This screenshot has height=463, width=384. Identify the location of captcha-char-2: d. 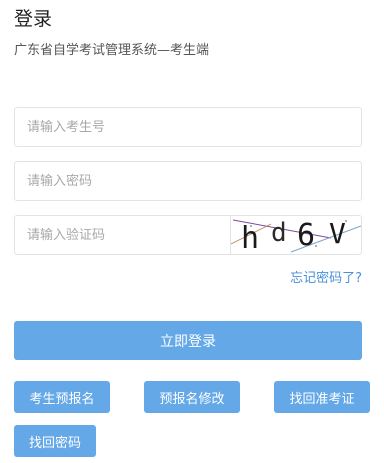
(279, 233).